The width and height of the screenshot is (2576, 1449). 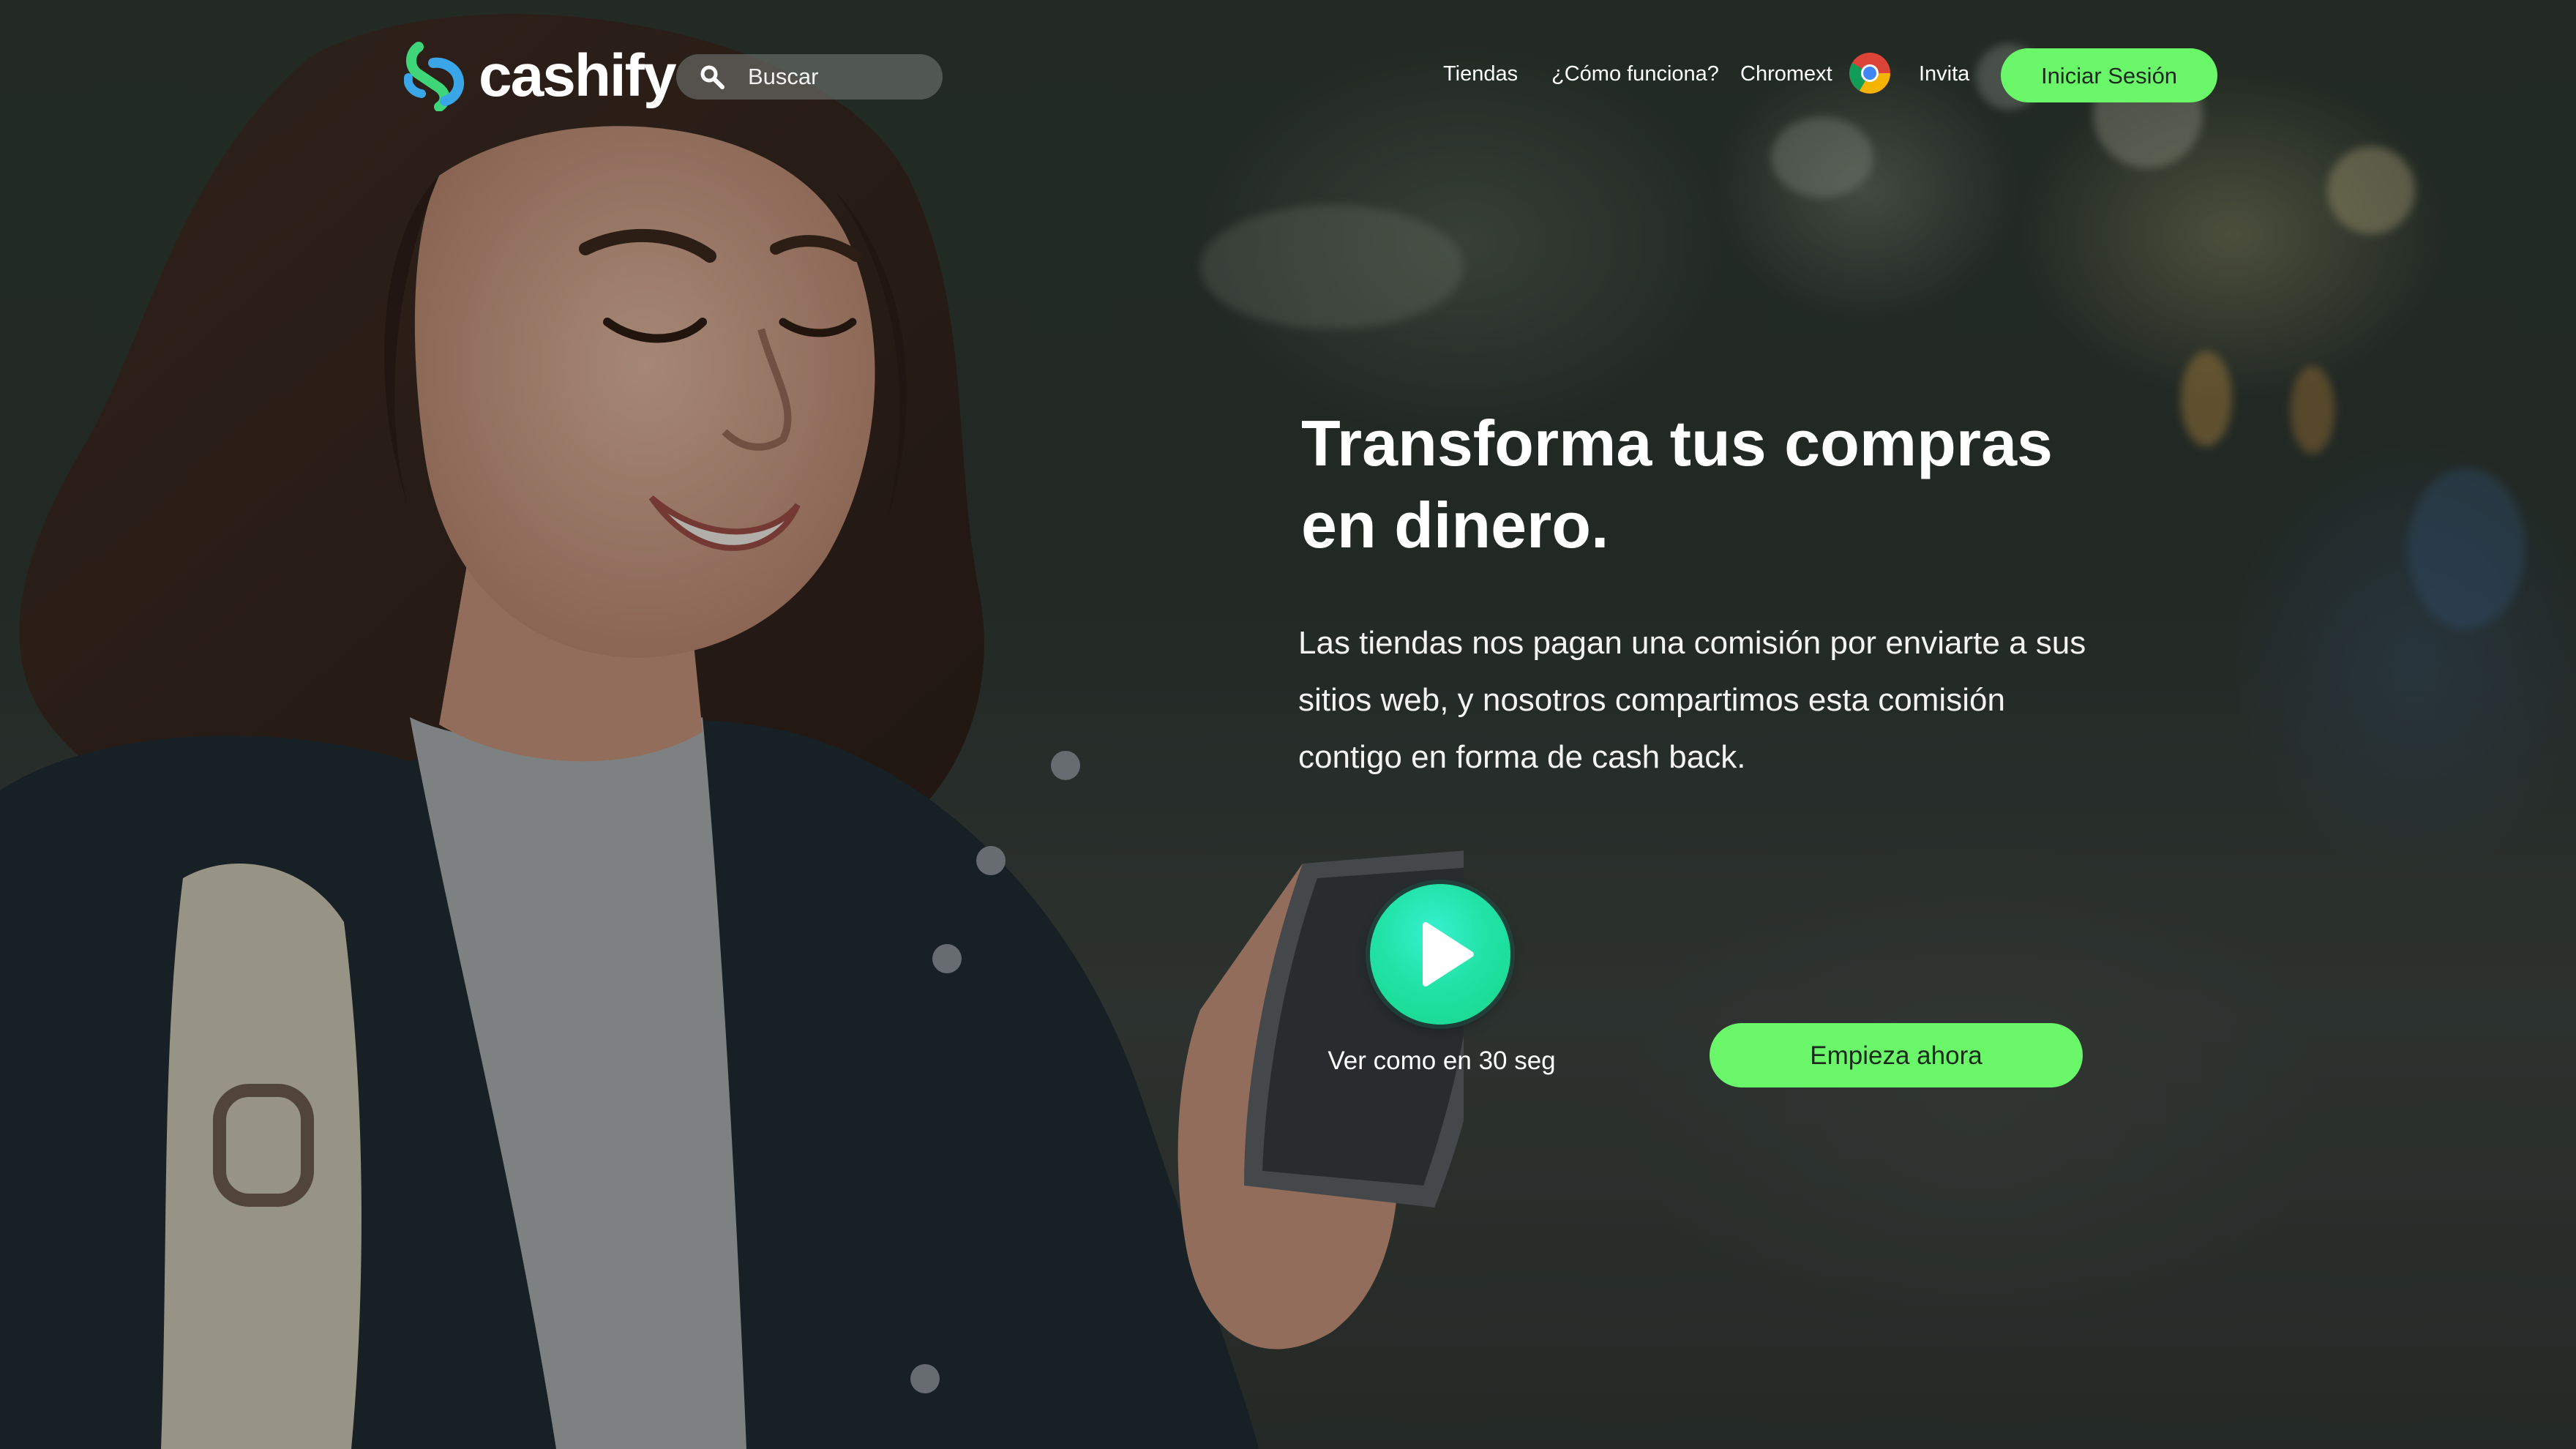 I want to click on chrome-icon, so click(x=1870, y=73).